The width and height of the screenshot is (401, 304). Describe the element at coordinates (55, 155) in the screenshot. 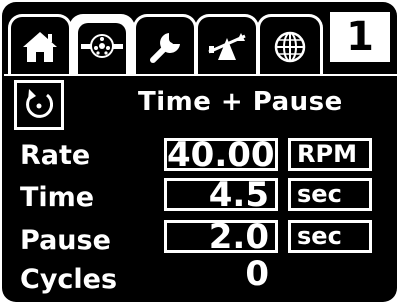

I see `rate-label: Rate` at that location.